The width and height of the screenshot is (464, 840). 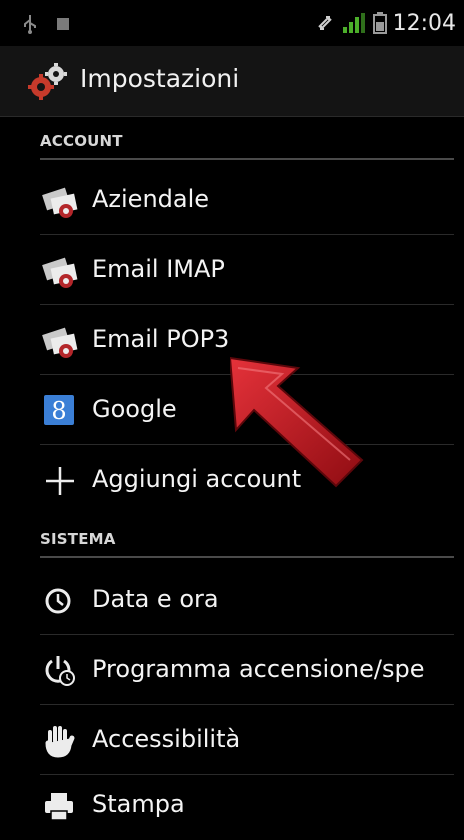 I want to click on settings-item-power-schedule: Programma accensione/spe, so click(x=232, y=670).